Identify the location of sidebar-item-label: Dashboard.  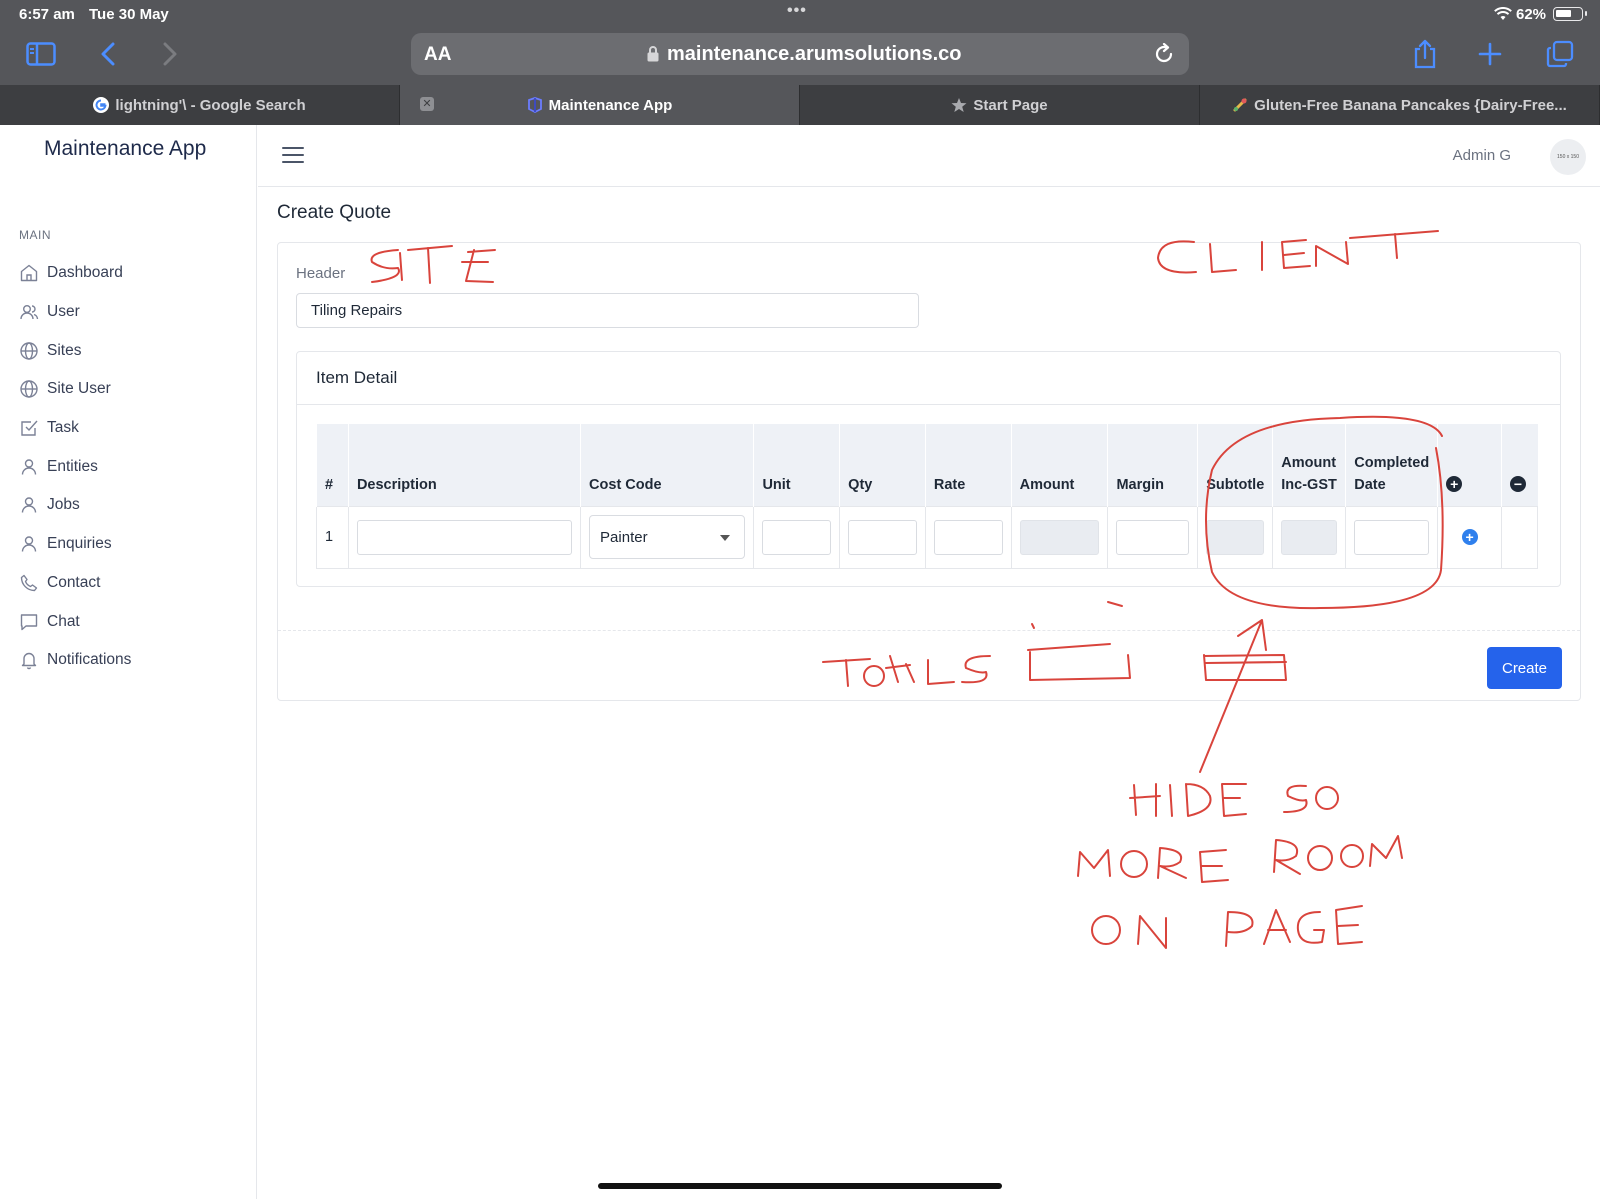
(85, 273).